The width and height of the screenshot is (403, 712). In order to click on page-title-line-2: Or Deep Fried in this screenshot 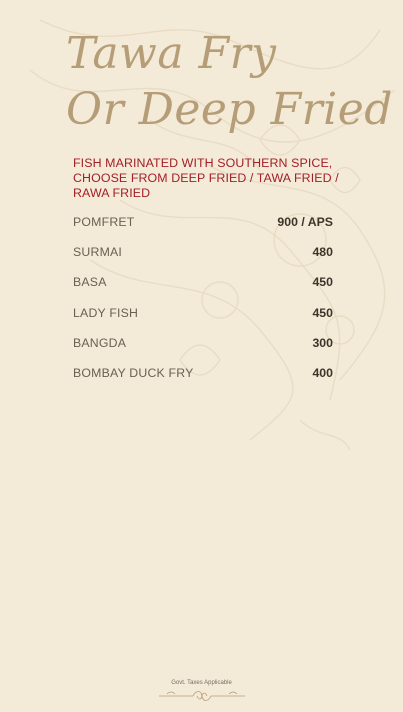, I will do `click(229, 109)`.